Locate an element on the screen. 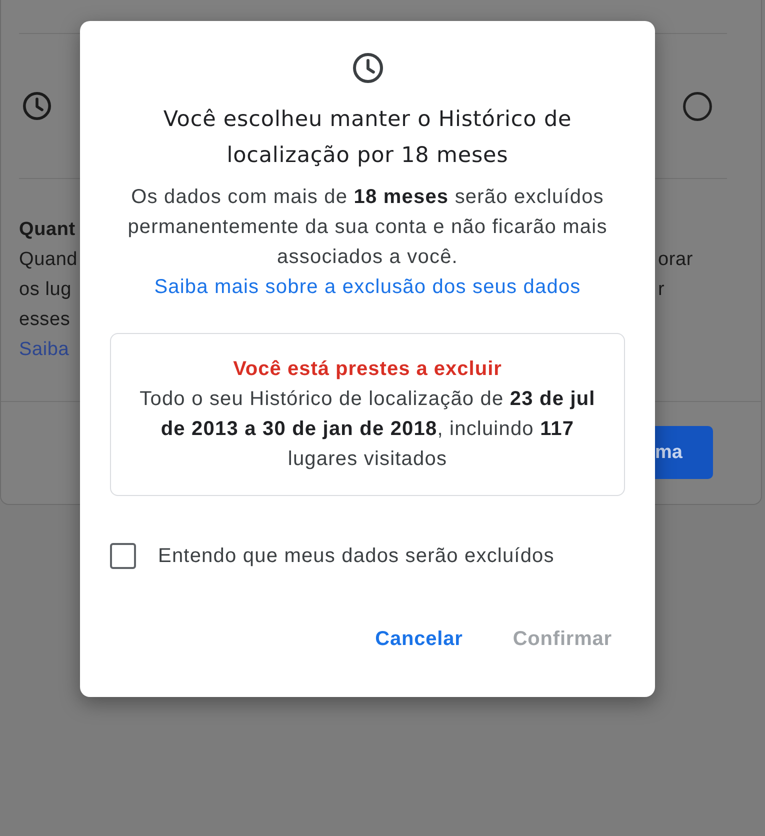  radio-button is located at coordinates (697, 106).